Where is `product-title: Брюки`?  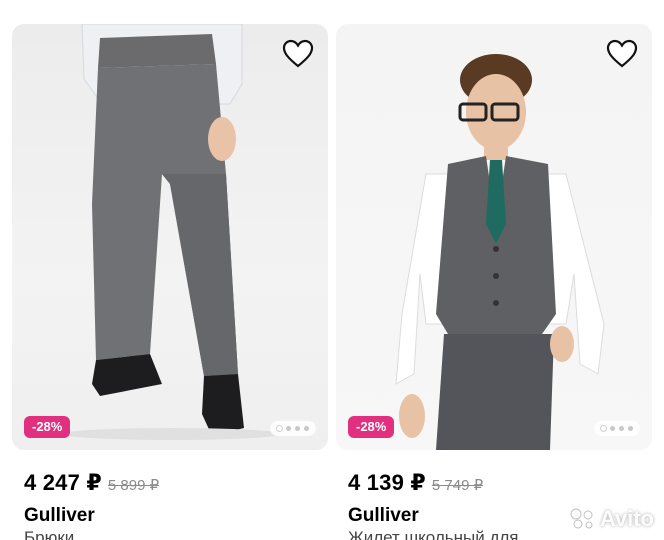
product-title: Брюки is located at coordinates (49, 534).